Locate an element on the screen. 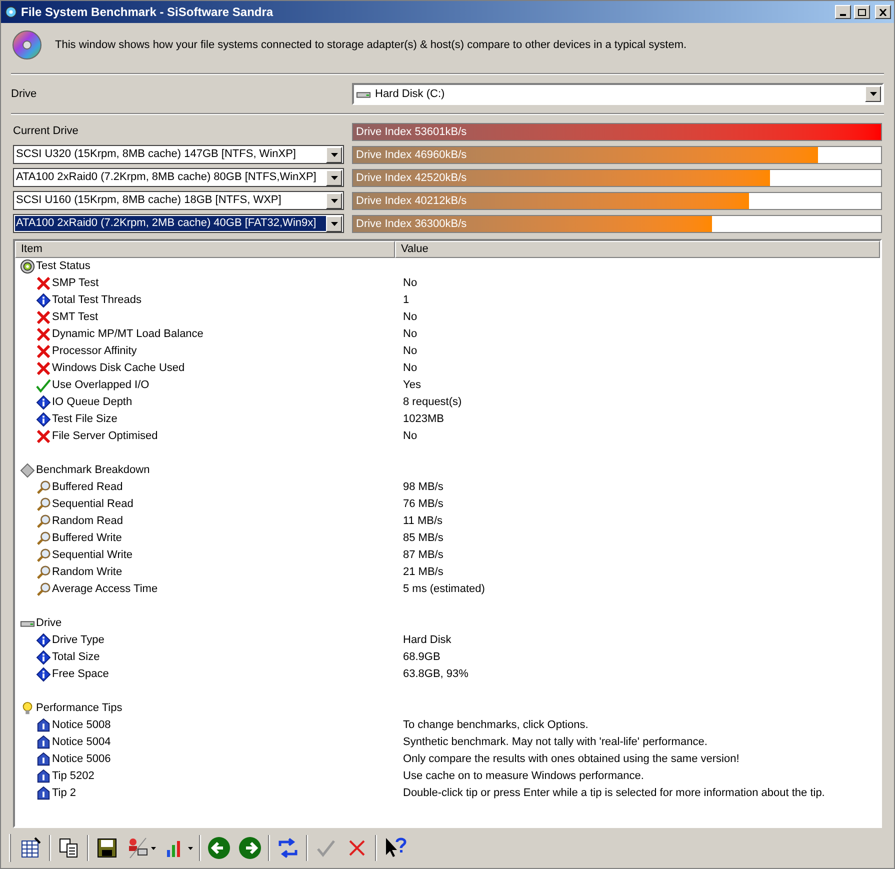 The height and width of the screenshot is (869, 895). item-value: 63.8GB, 93% is located at coordinates (435, 674).